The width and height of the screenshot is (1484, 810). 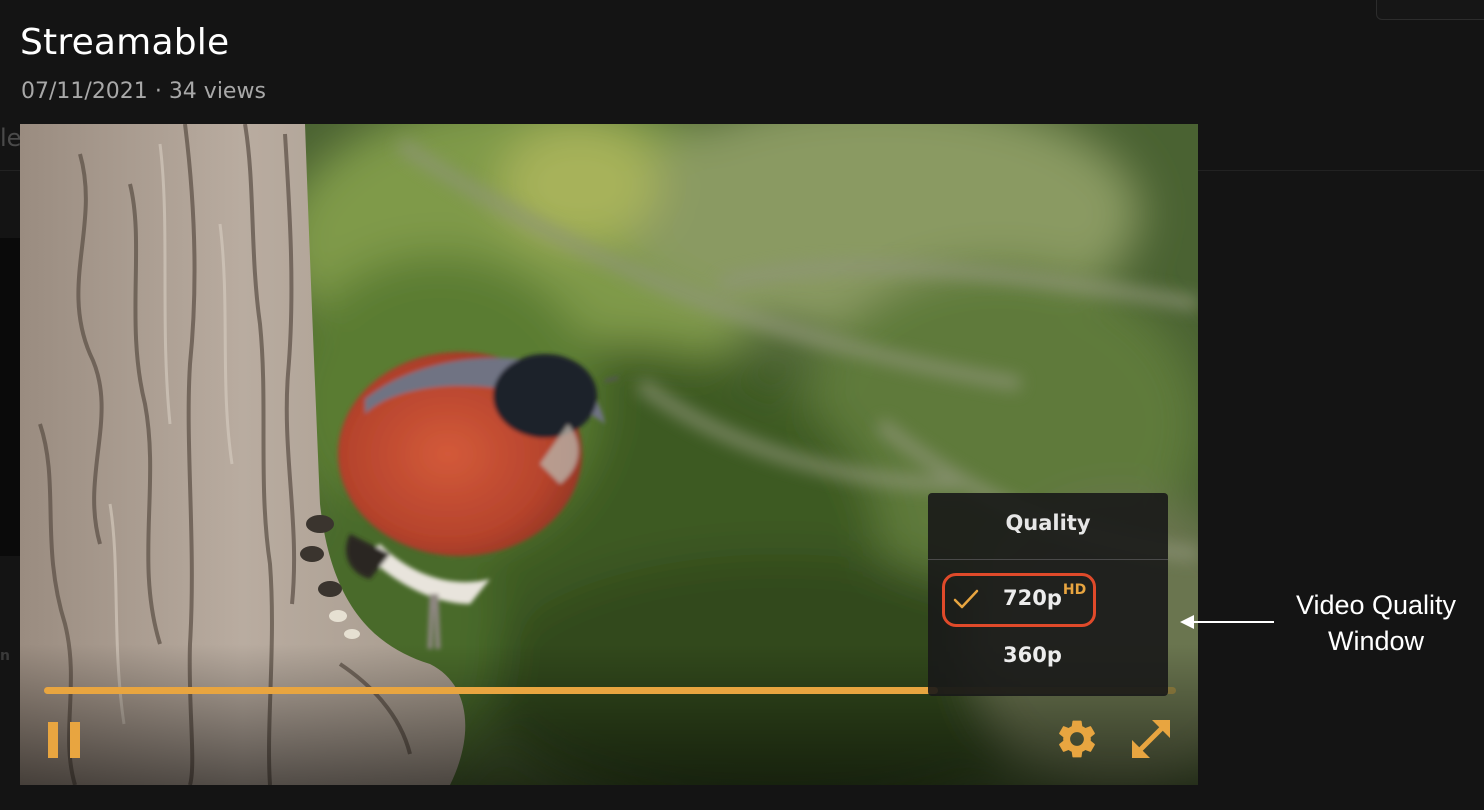 What do you see at coordinates (1227, 622) in the screenshot?
I see `annotation-arrow` at bounding box center [1227, 622].